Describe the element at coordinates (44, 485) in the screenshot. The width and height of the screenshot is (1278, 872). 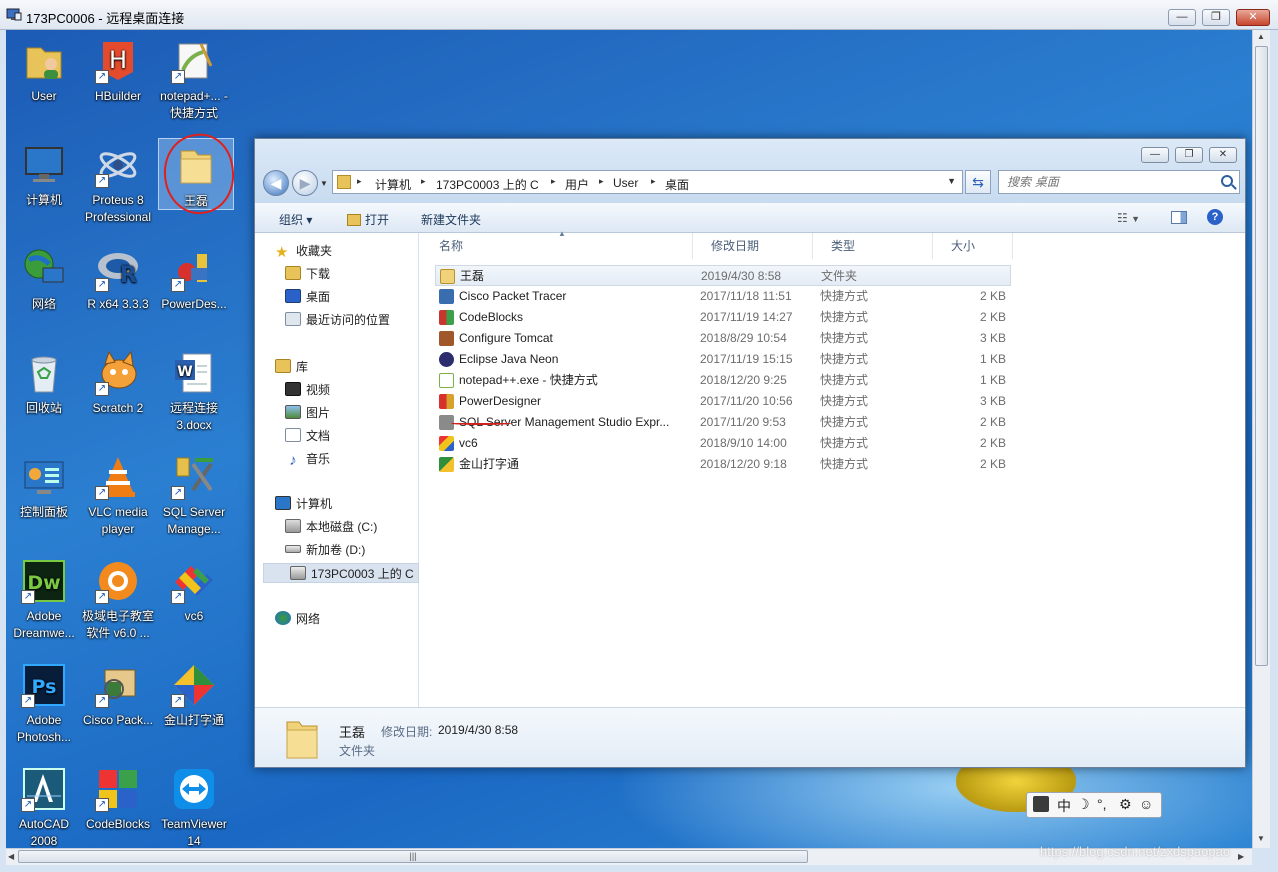
I see `desktop-icon-control-panel: 控制面板` at that location.